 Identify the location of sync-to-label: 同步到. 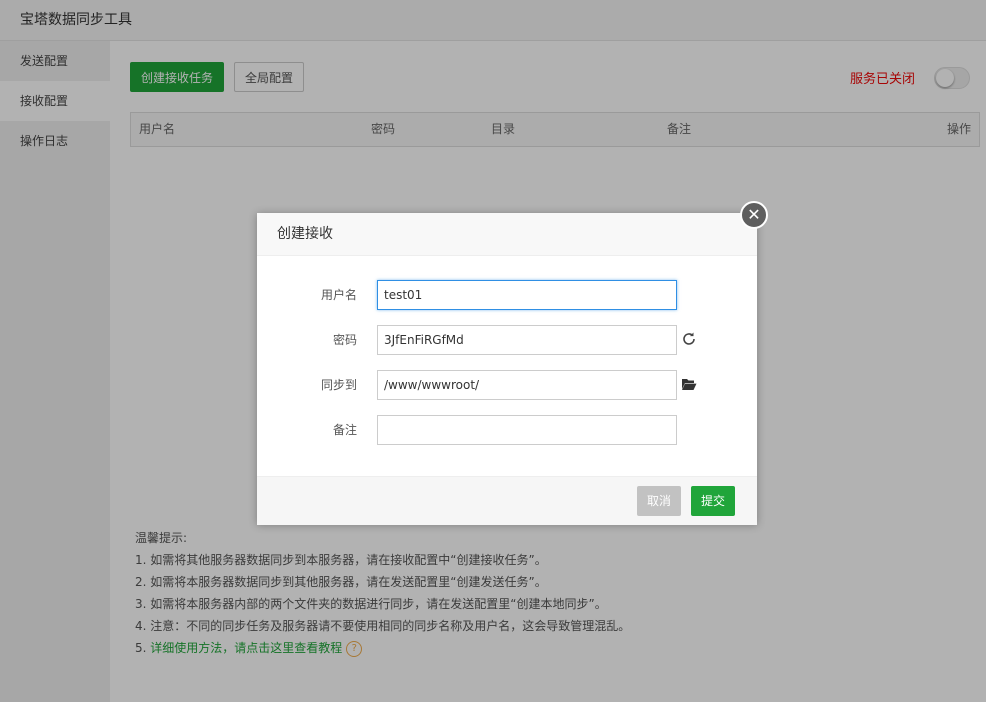
(338, 385).